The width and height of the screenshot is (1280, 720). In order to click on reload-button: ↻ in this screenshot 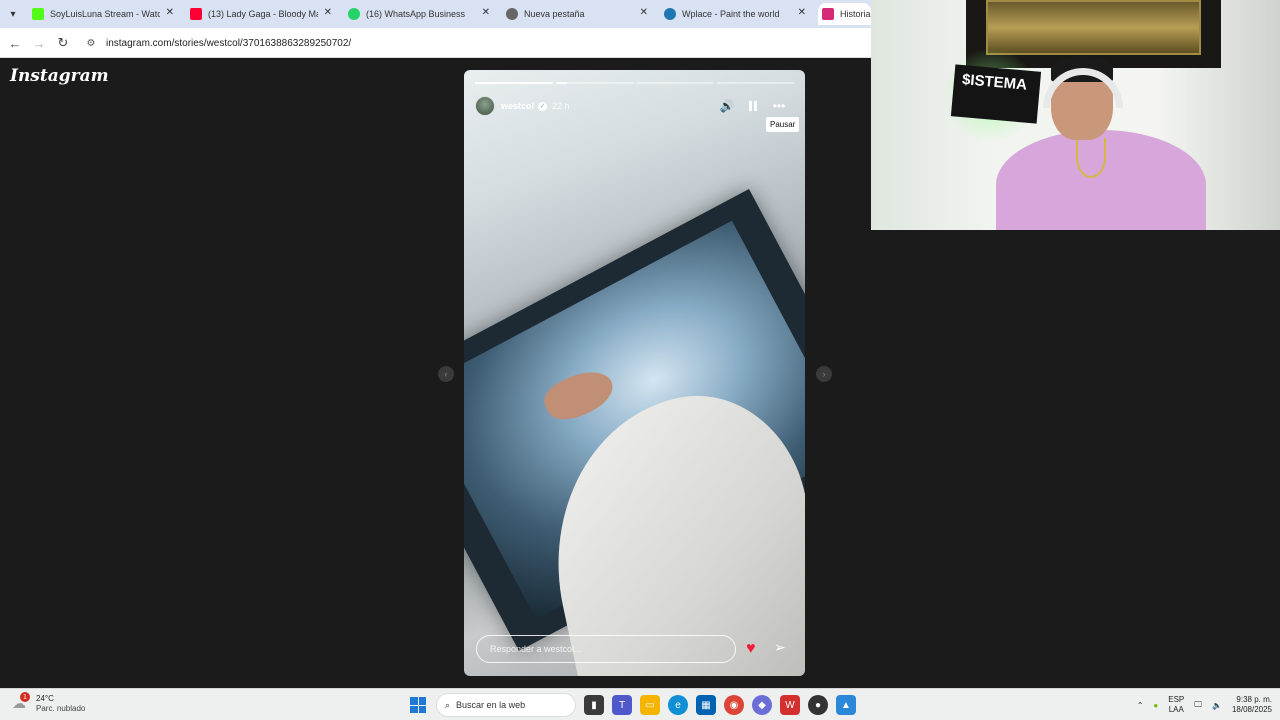, I will do `click(63, 43)`.